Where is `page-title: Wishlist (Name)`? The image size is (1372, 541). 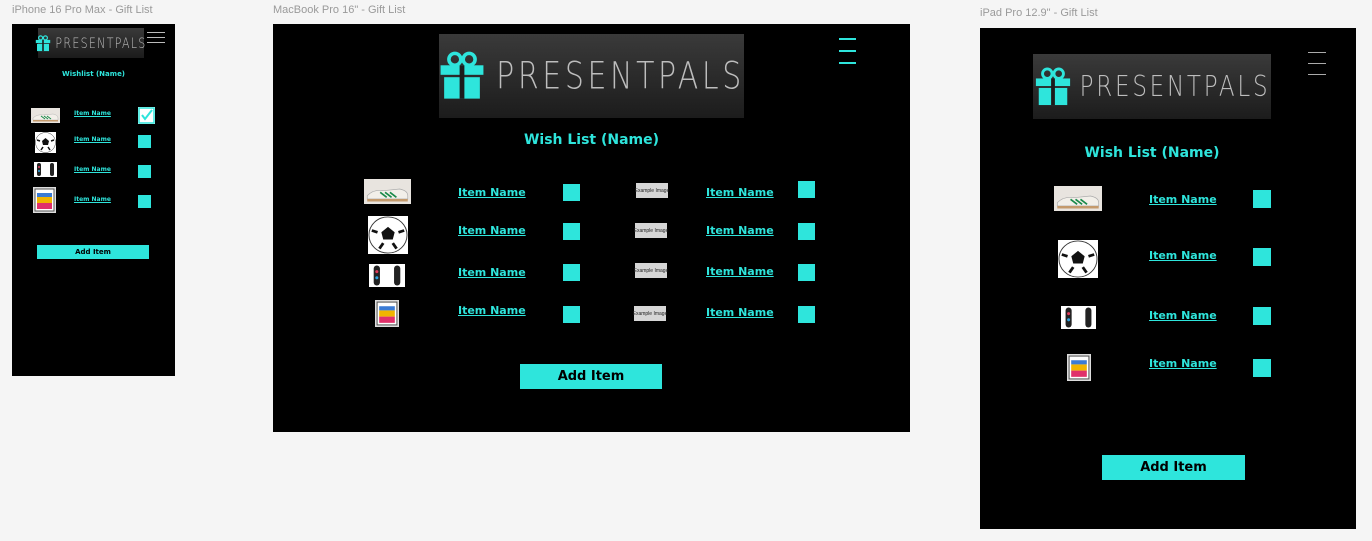
page-title: Wishlist (Name) is located at coordinates (93, 74).